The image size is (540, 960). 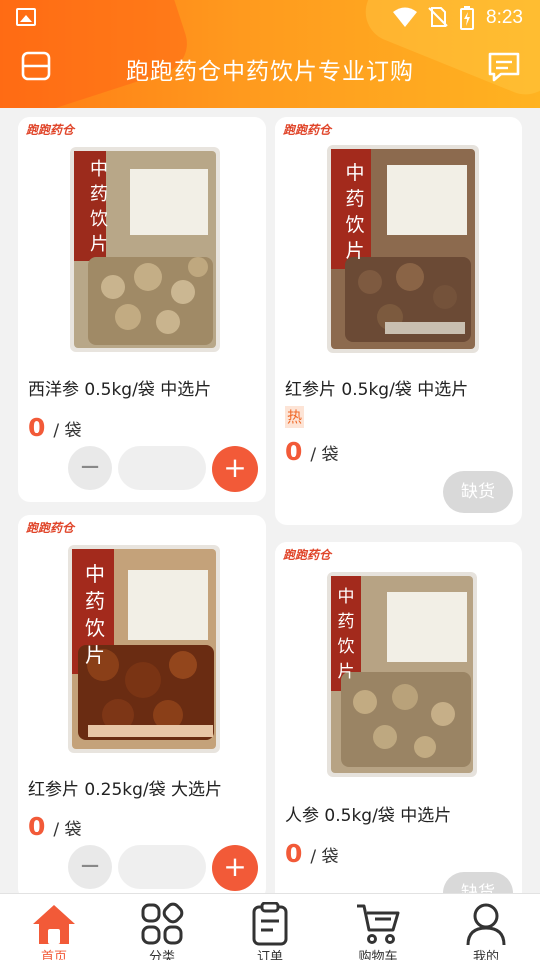 I want to click on nav-item-orders: 订单, so click(x=270, y=927).